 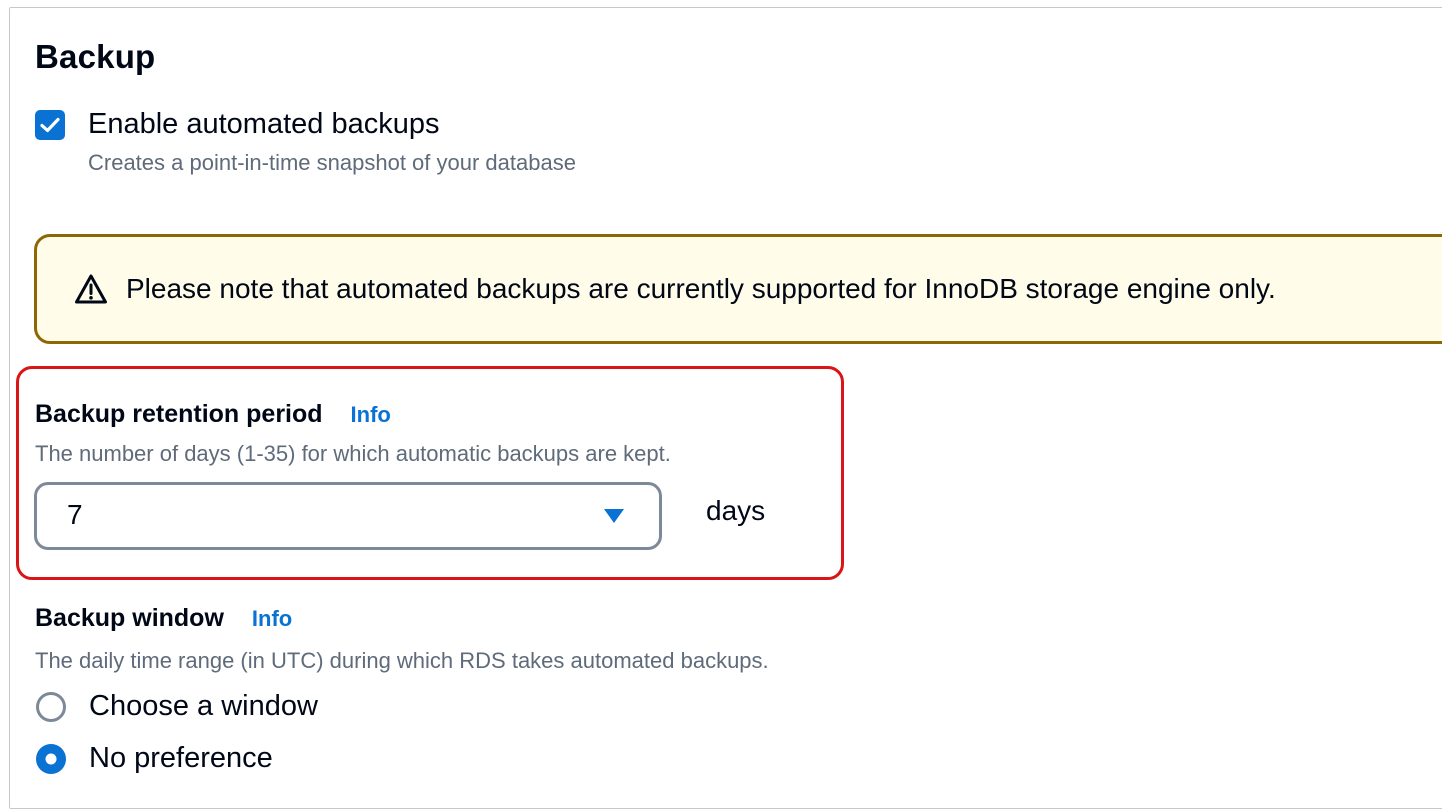 What do you see at coordinates (95, 56) in the screenshot?
I see `section-title: Backup` at bounding box center [95, 56].